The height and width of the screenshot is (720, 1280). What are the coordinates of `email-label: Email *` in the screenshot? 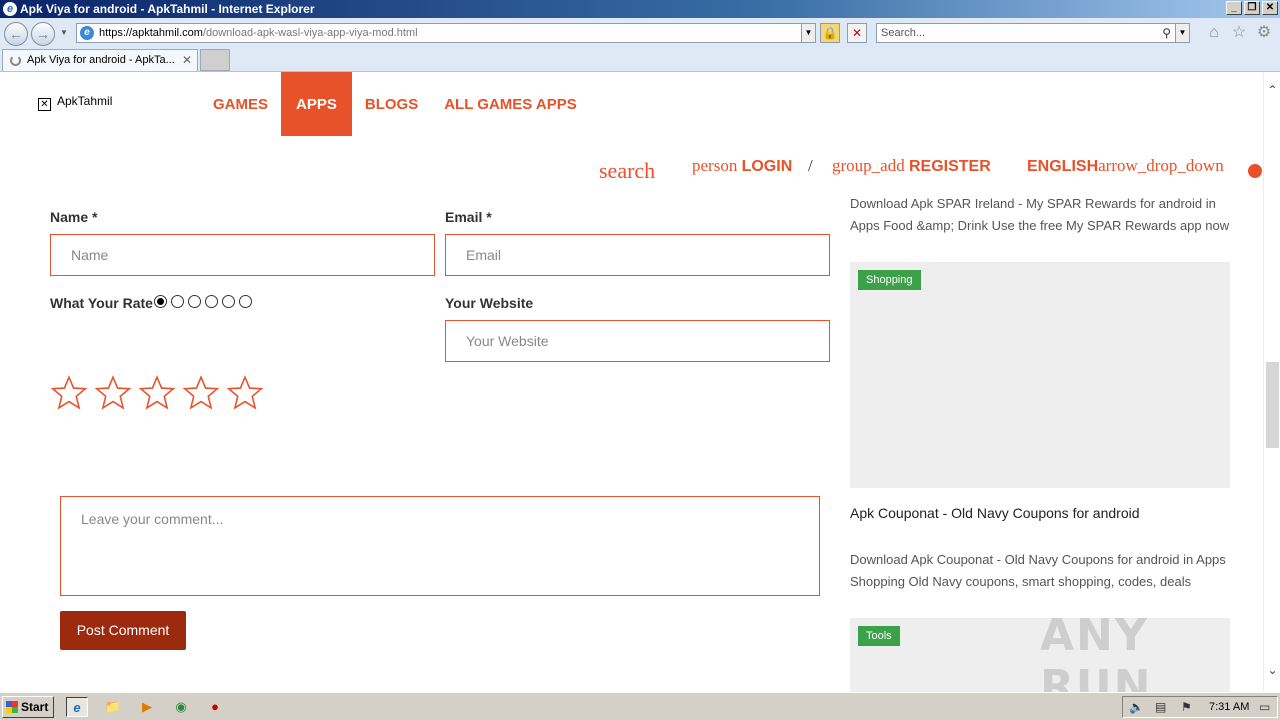 It's located at (468, 217).